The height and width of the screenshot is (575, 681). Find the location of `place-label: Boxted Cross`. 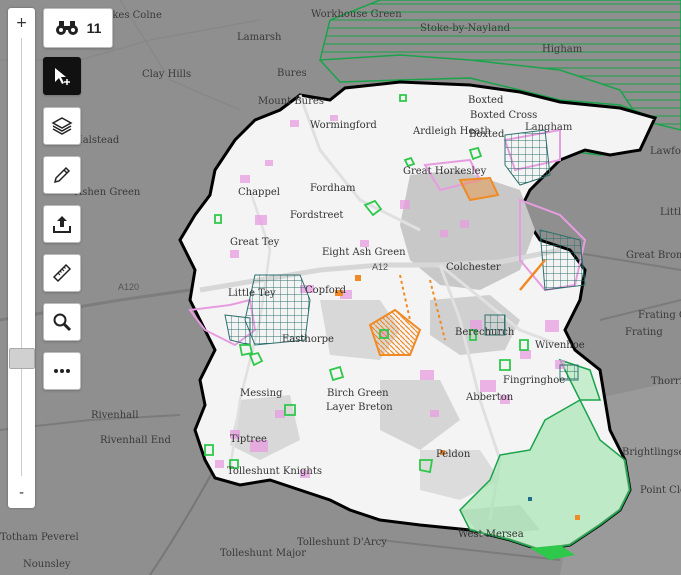

place-label: Boxted Cross is located at coordinates (503, 115).